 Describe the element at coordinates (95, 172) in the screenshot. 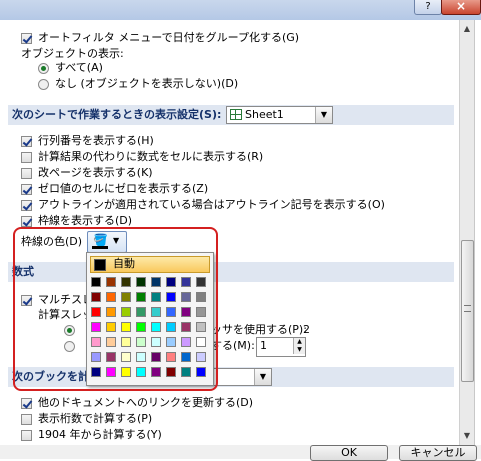

I see `show-page-breaks-label: 改ページを表示する(K)` at that location.